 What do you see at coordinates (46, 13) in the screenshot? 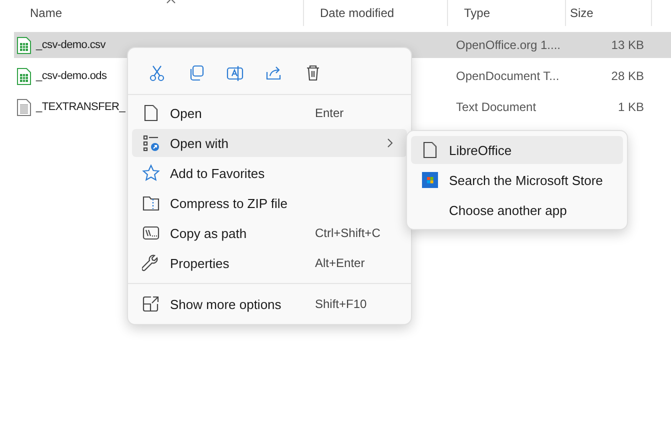
I see `column-header: Name` at bounding box center [46, 13].